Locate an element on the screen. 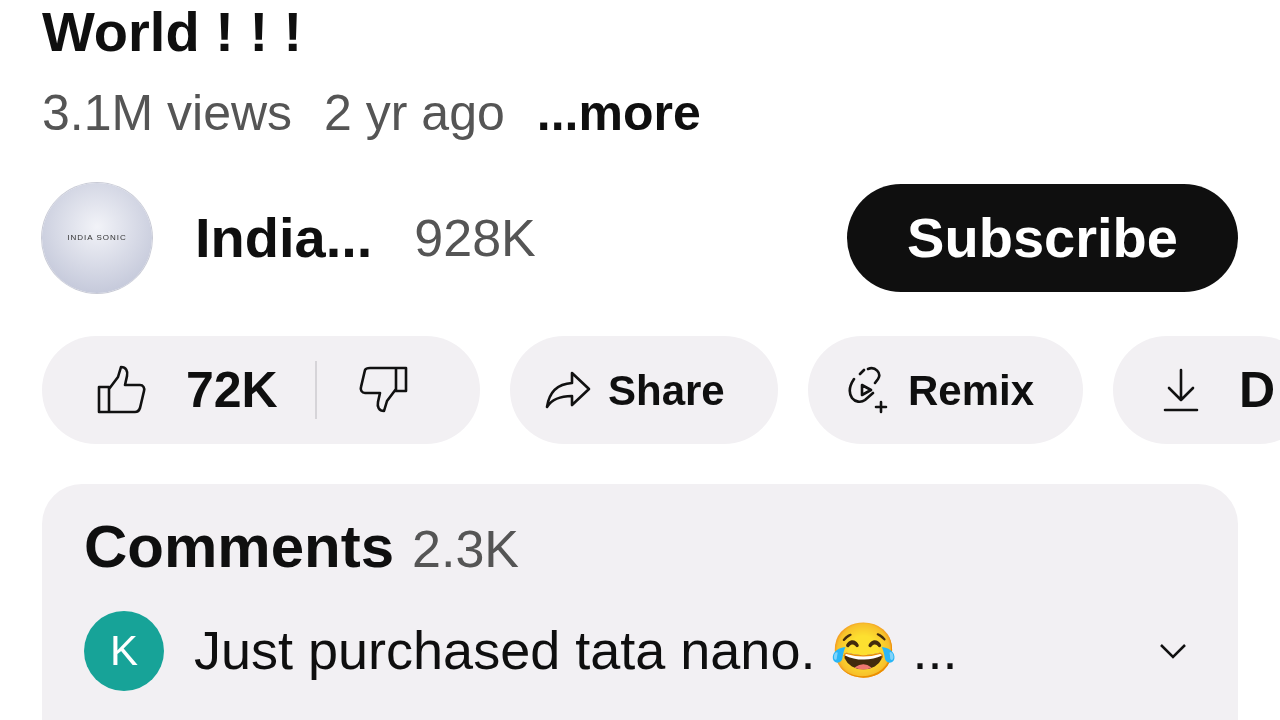 The width and height of the screenshot is (1280, 720). comment-count: 2.3K is located at coordinates (466, 549).